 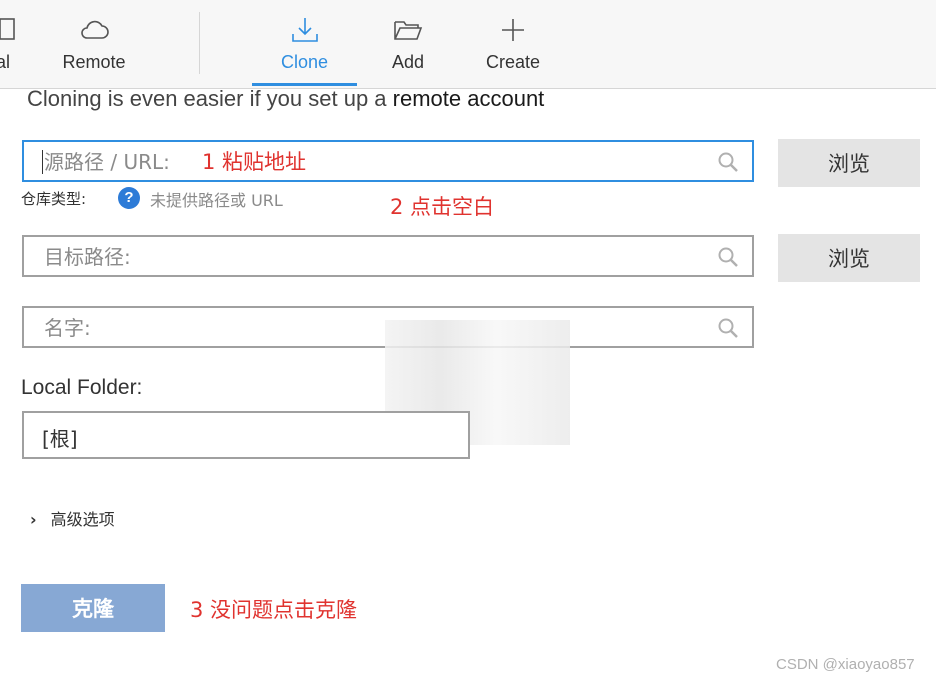 What do you see at coordinates (364, 257) in the screenshot?
I see `target-path-input` at bounding box center [364, 257].